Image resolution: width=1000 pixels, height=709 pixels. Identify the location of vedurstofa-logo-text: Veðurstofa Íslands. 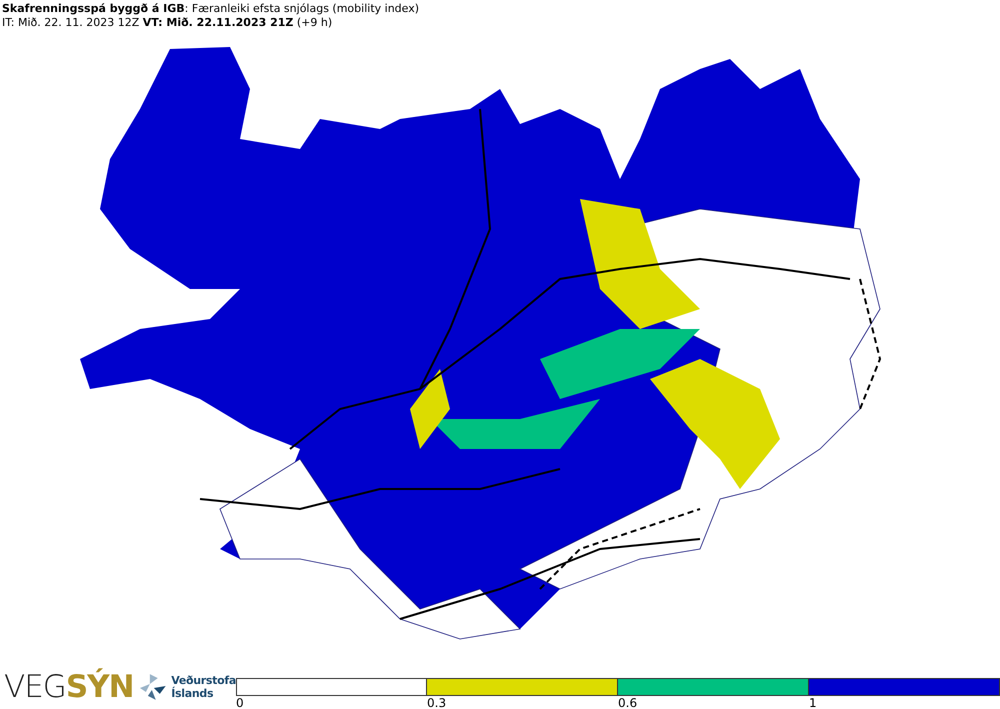
(203, 687).